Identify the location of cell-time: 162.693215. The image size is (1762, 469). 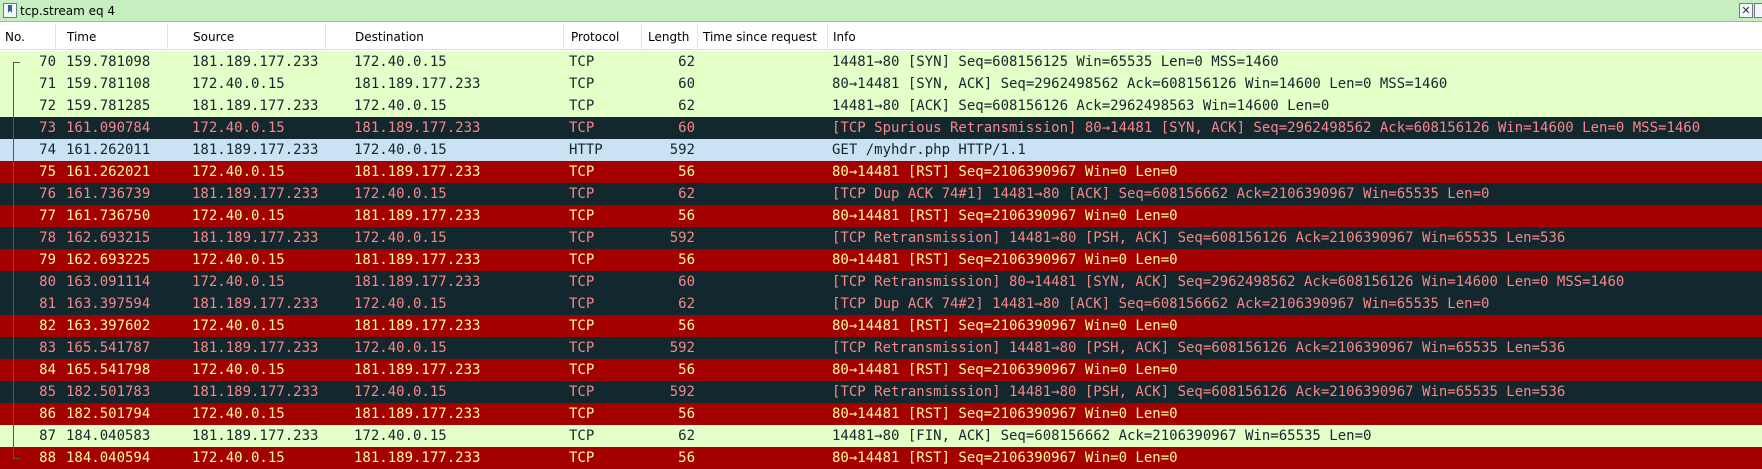
(108, 238).